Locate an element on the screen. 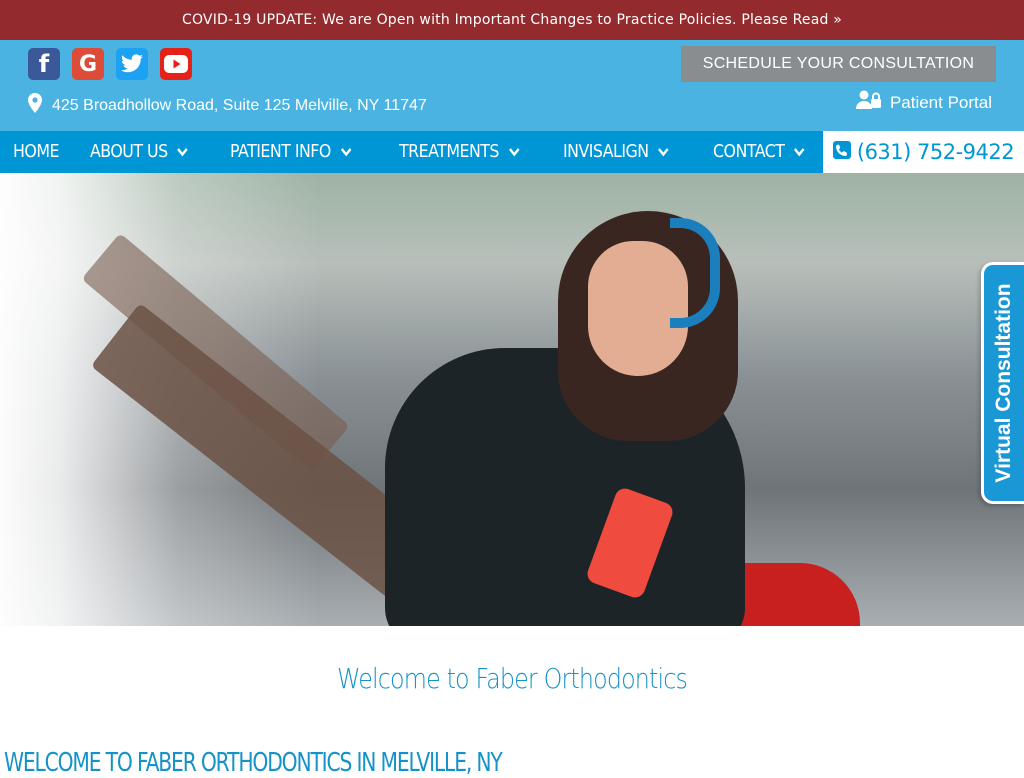 Image resolution: width=1024 pixels, height=778 pixels. youtube-icon is located at coordinates (176, 64).